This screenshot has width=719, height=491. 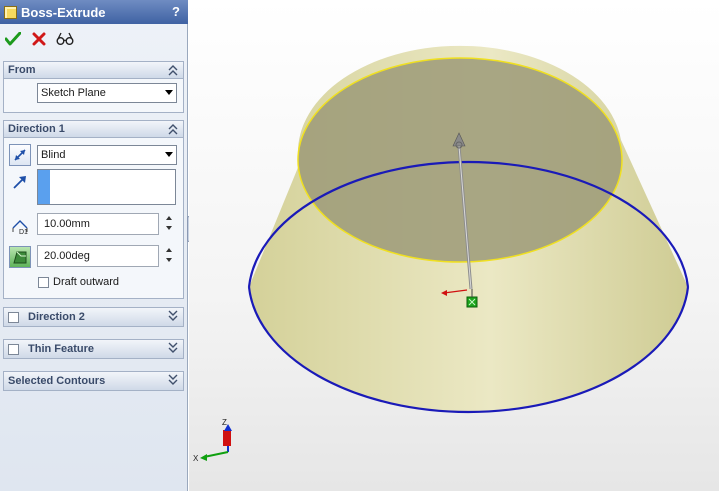 I want to click on ok-button, so click(x=13, y=39).